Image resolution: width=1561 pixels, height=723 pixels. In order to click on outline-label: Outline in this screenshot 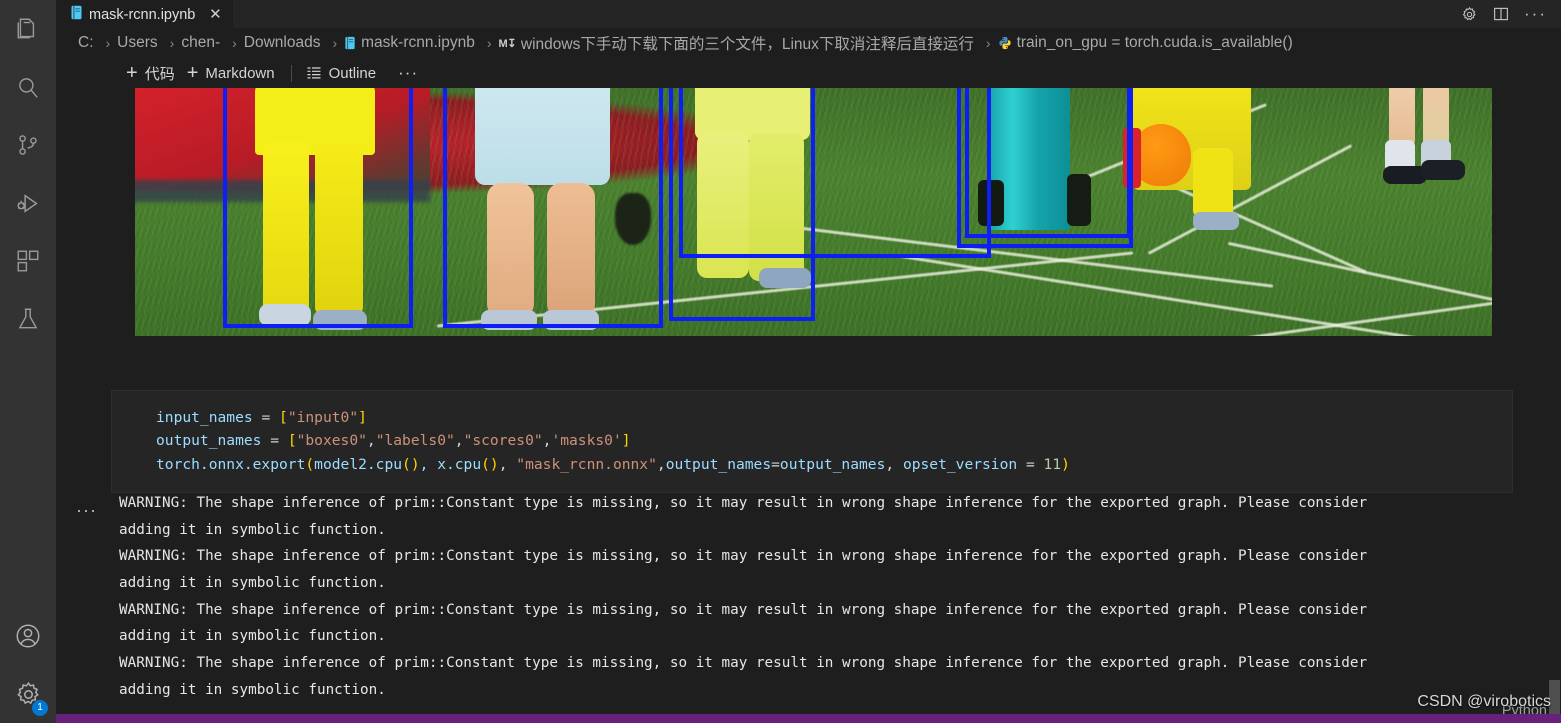, I will do `click(352, 73)`.